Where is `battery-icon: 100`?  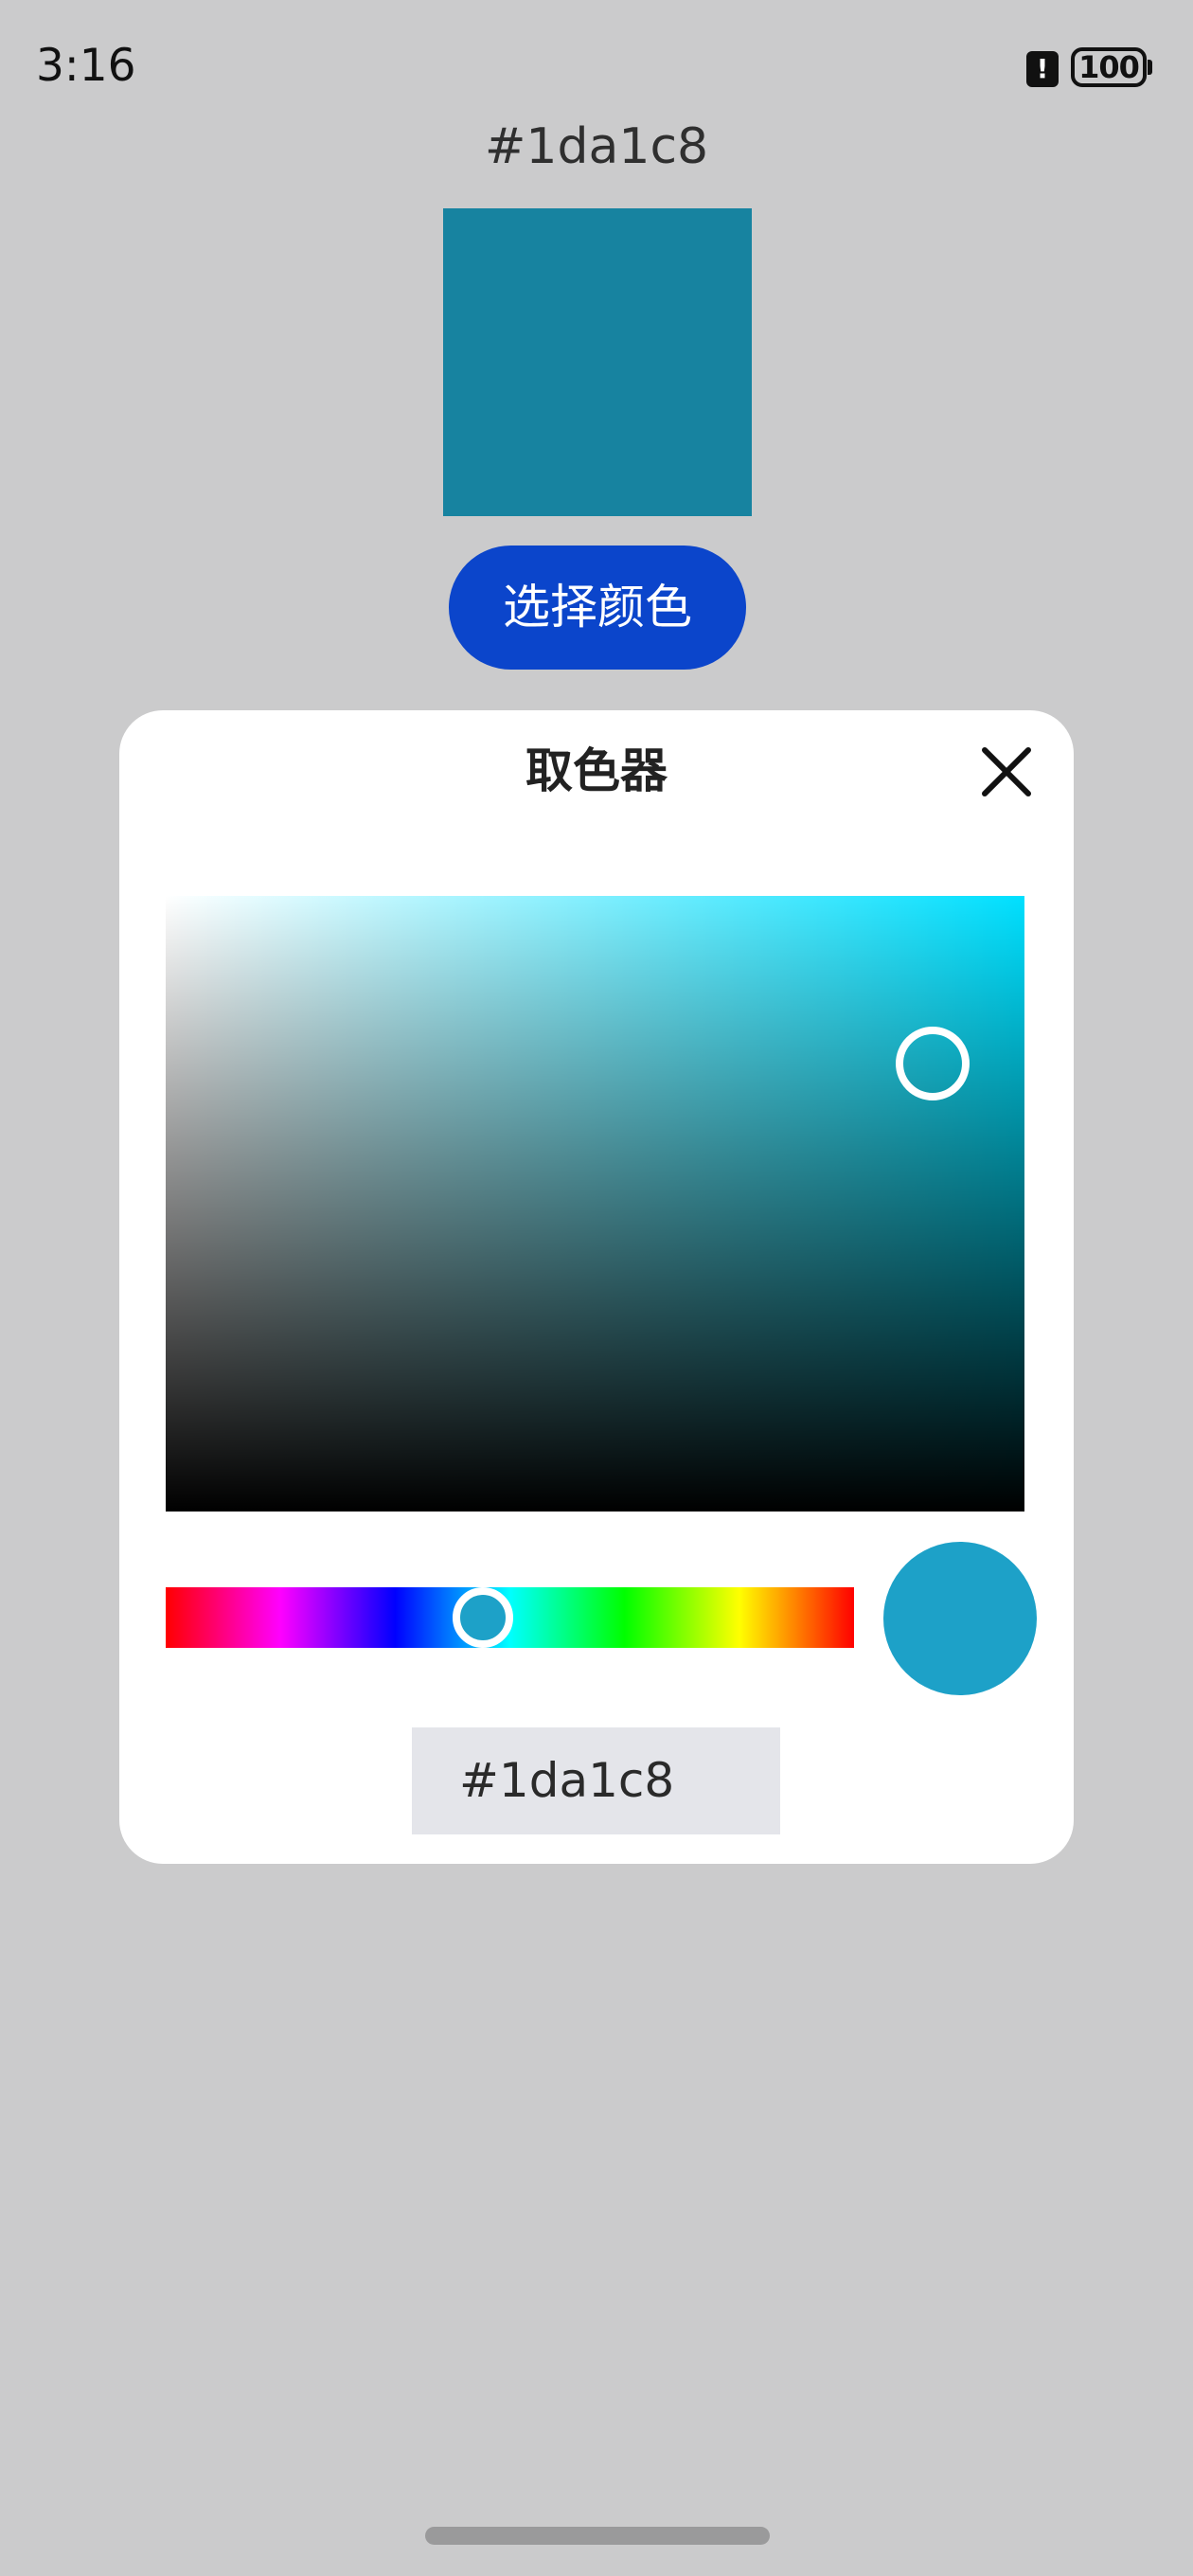
battery-icon: 100 is located at coordinates (1109, 67).